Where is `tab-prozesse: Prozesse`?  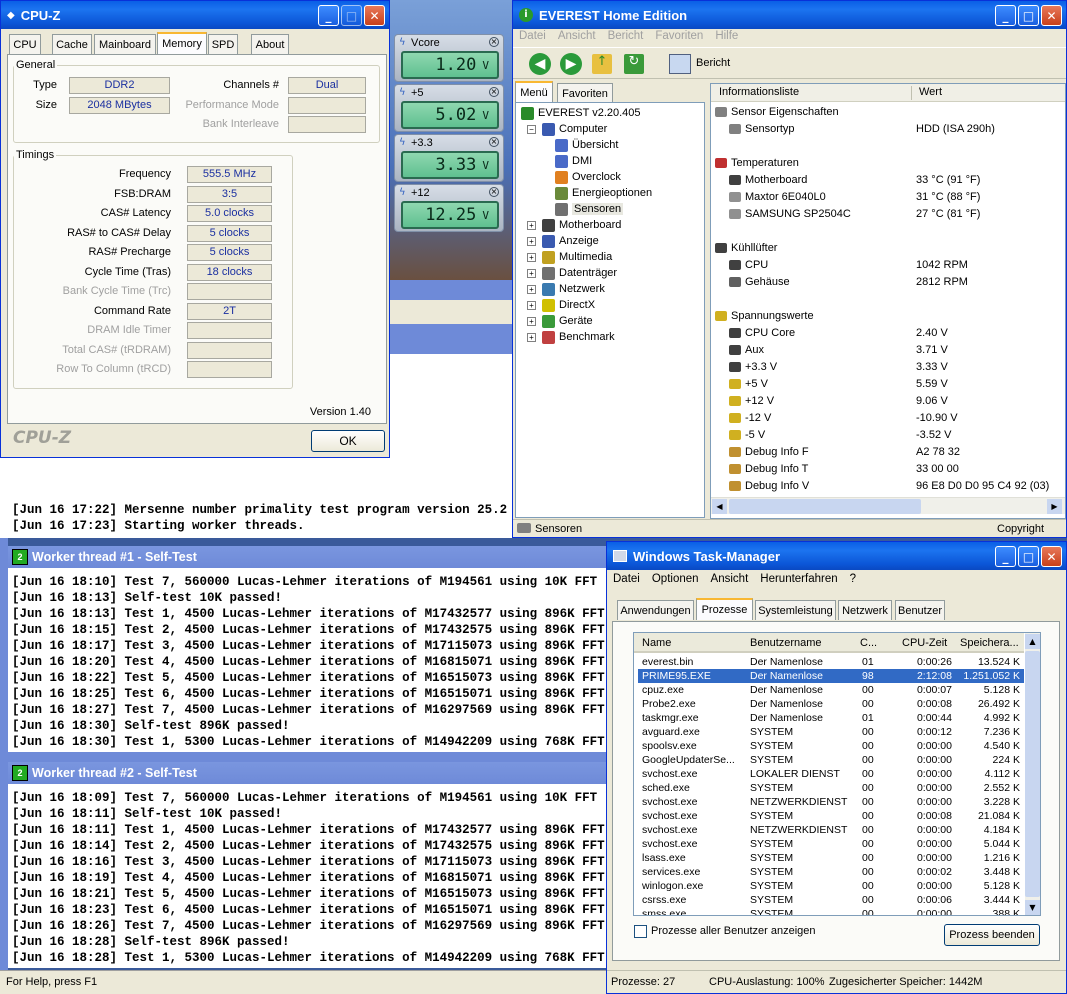
tab-prozesse: Prozesse is located at coordinates (724, 609).